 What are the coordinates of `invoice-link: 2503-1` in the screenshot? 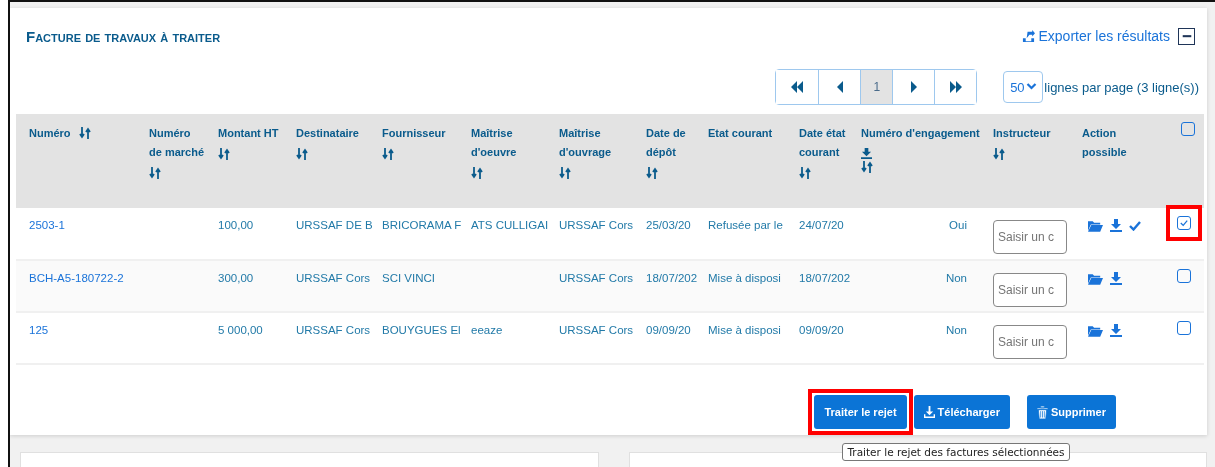 It's located at (47, 225).